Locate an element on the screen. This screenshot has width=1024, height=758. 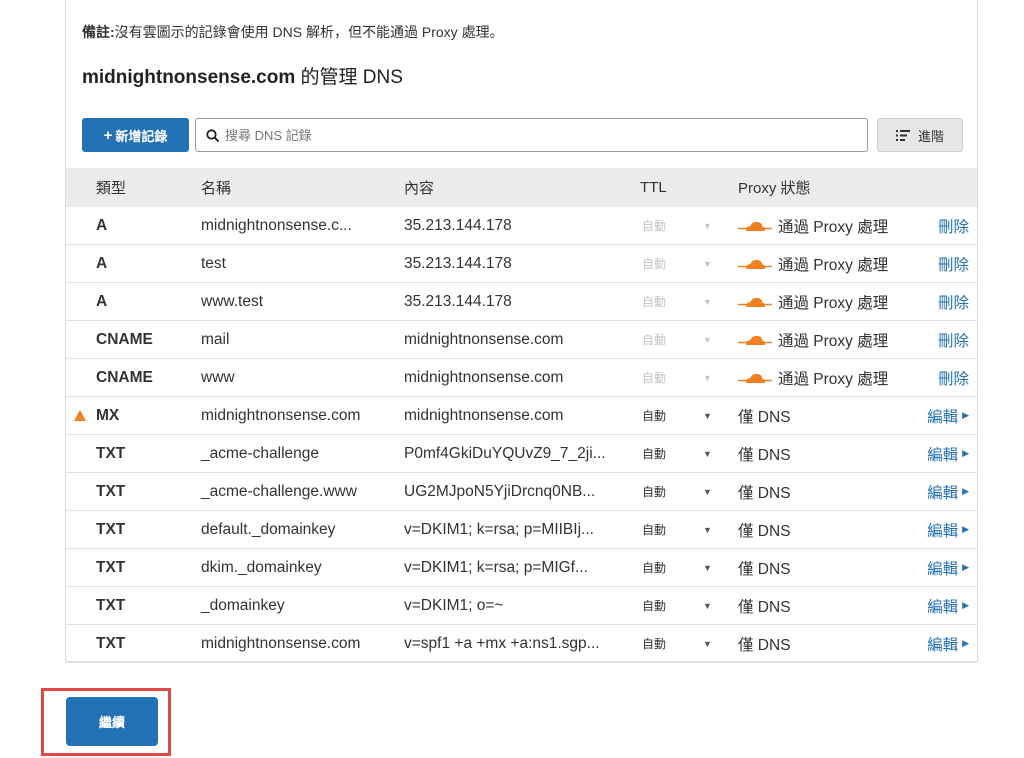
header-name: 名稱 is located at coordinates (216, 187).